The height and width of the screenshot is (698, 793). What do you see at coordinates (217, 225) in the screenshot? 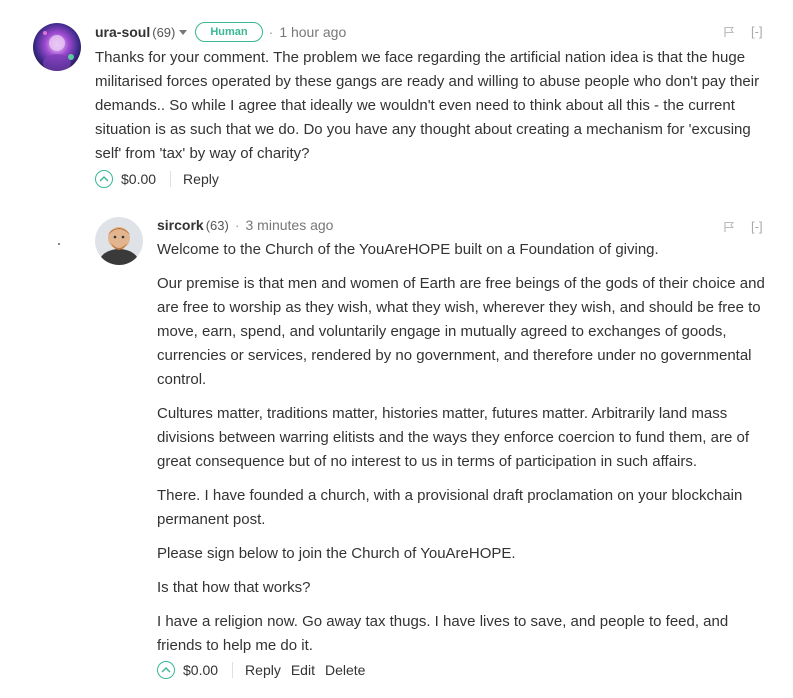
I see `reputation: (63)` at bounding box center [217, 225].